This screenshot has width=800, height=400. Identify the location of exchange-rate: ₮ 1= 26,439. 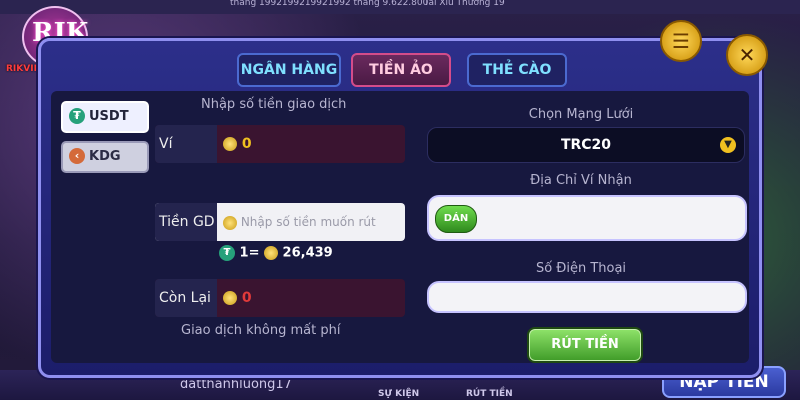
(276, 253).